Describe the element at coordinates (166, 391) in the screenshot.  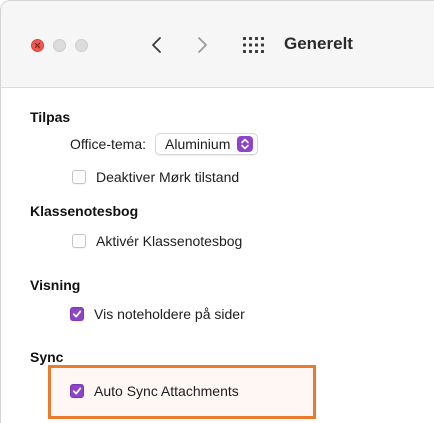
I see `auto-sync-label: Auto Sync Attachments` at that location.